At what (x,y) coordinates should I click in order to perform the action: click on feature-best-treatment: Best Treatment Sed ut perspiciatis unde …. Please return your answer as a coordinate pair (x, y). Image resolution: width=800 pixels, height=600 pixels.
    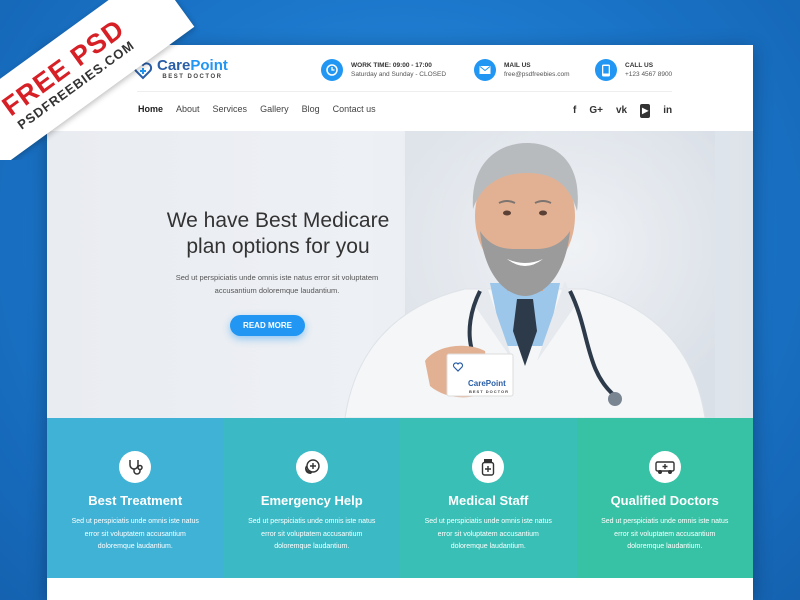
    Looking at the image, I should click on (135, 498).